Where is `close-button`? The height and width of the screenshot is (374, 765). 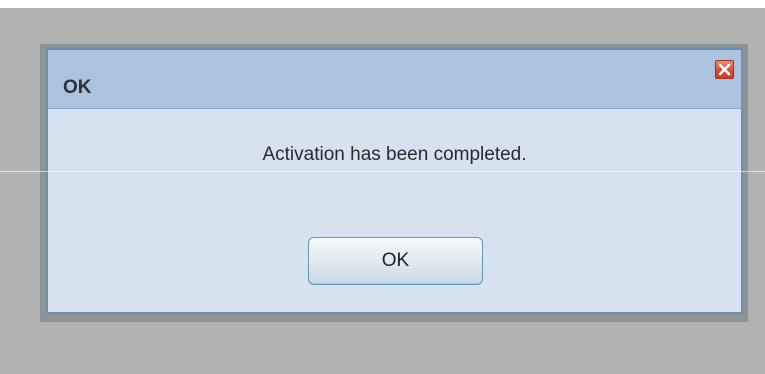 close-button is located at coordinates (724, 69).